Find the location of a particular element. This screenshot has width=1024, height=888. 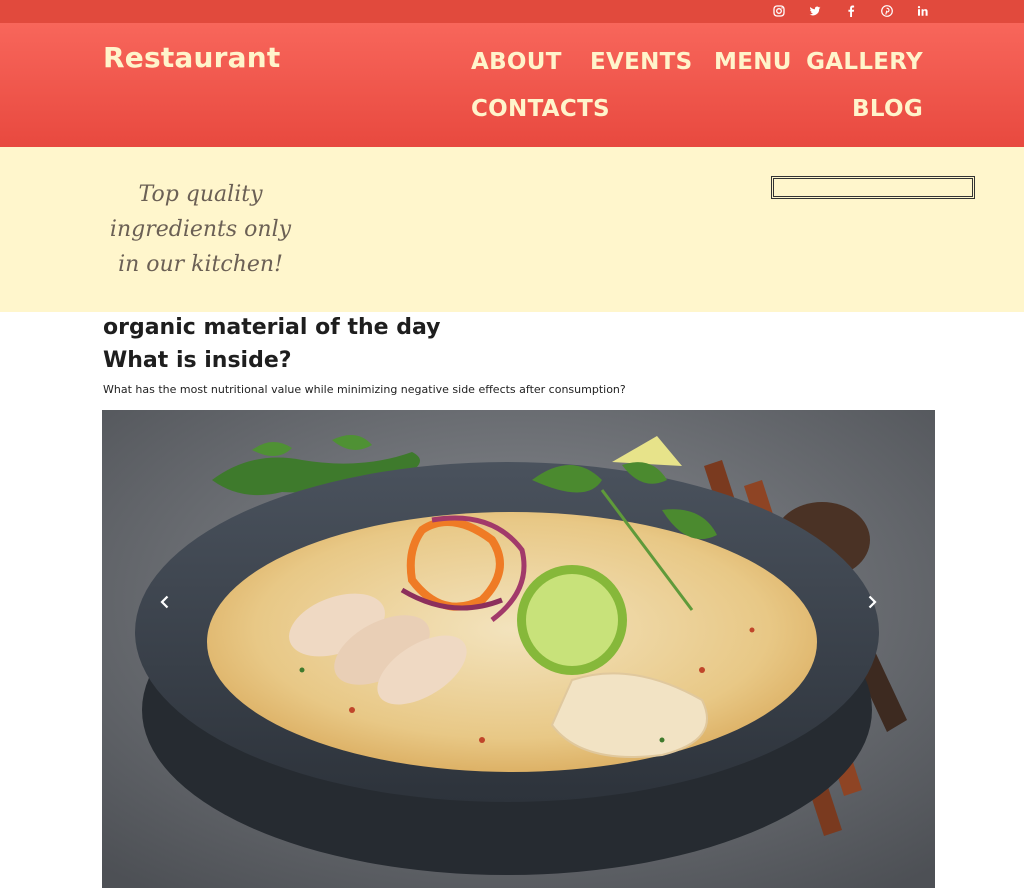

carousel-next-button is located at coordinates (872, 602).